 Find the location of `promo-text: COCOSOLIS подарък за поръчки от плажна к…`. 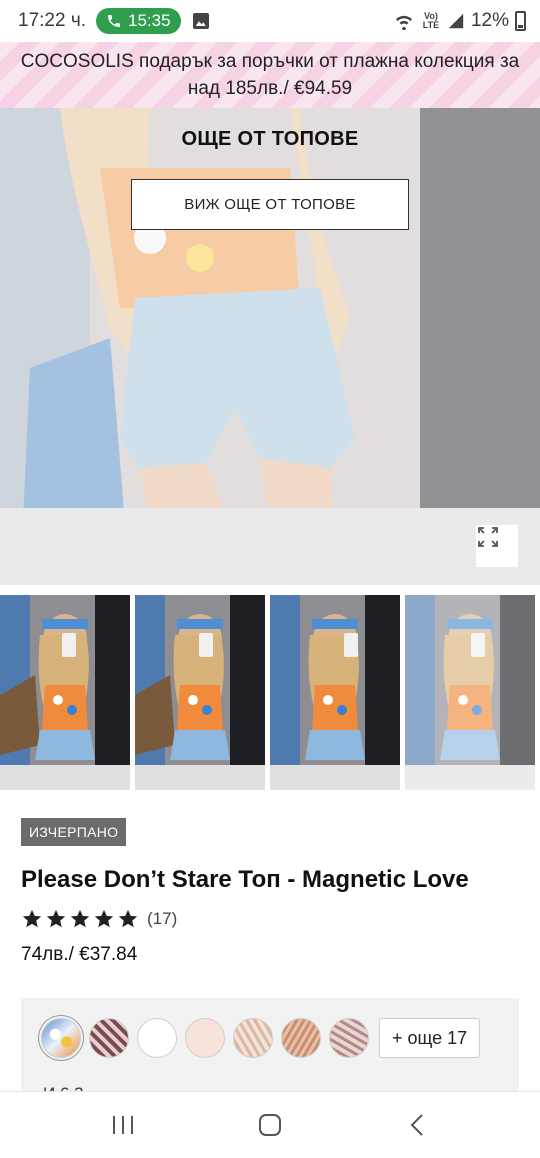

promo-text: COCOSOLIS подарък за поръчки от плажна к… is located at coordinates (270, 75).